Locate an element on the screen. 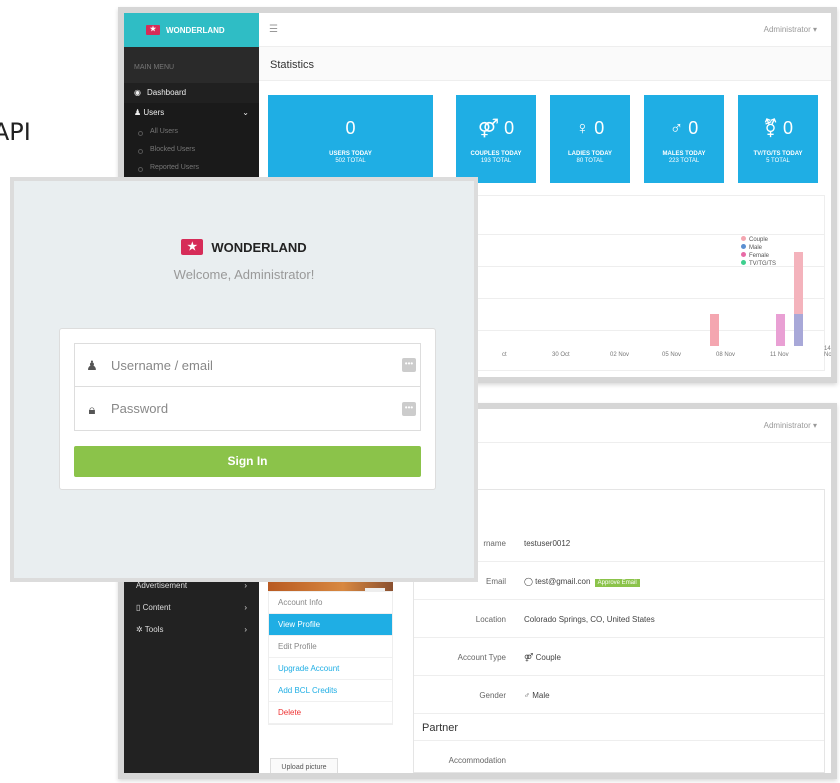 The height and width of the screenshot is (783, 840). stat-card: ⚤ 0 COUPLES TODAY 193 TOTAL is located at coordinates (496, 139).